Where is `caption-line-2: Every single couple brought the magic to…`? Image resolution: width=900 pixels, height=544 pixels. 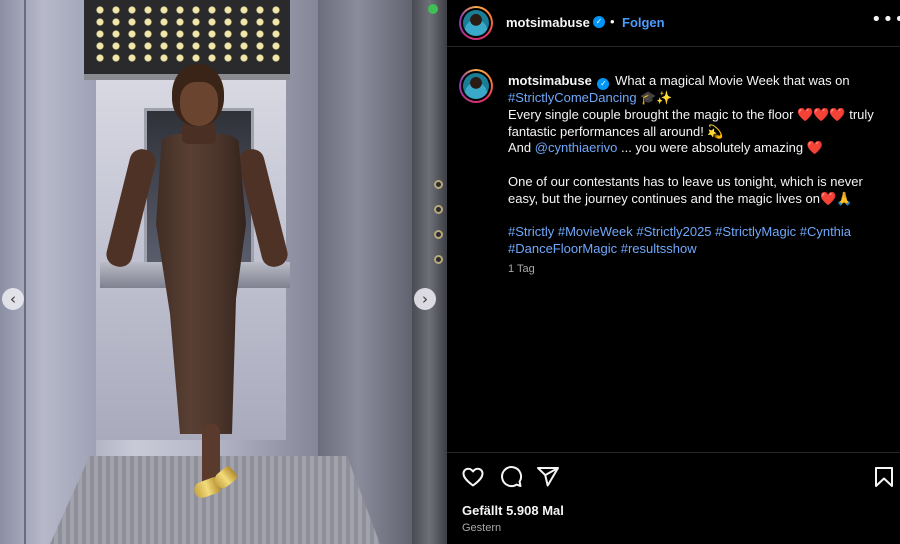
caption-line-2: Every single couple brought the magic to… is located at coordinates (691, 122).